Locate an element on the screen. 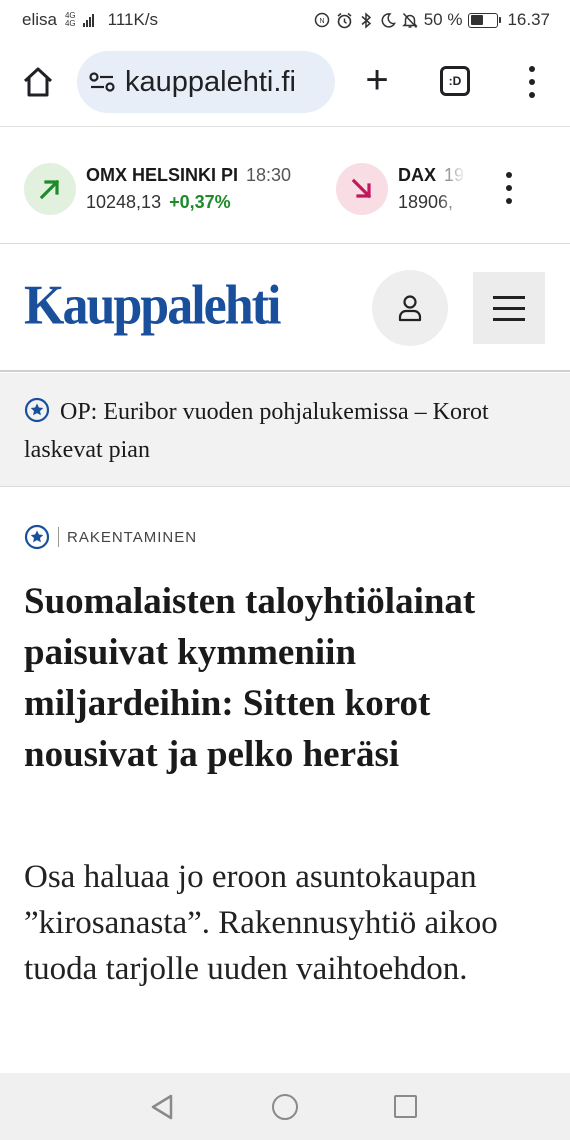 The image size is (570, 1140). signal-icon is located at coordinates (88, 20).